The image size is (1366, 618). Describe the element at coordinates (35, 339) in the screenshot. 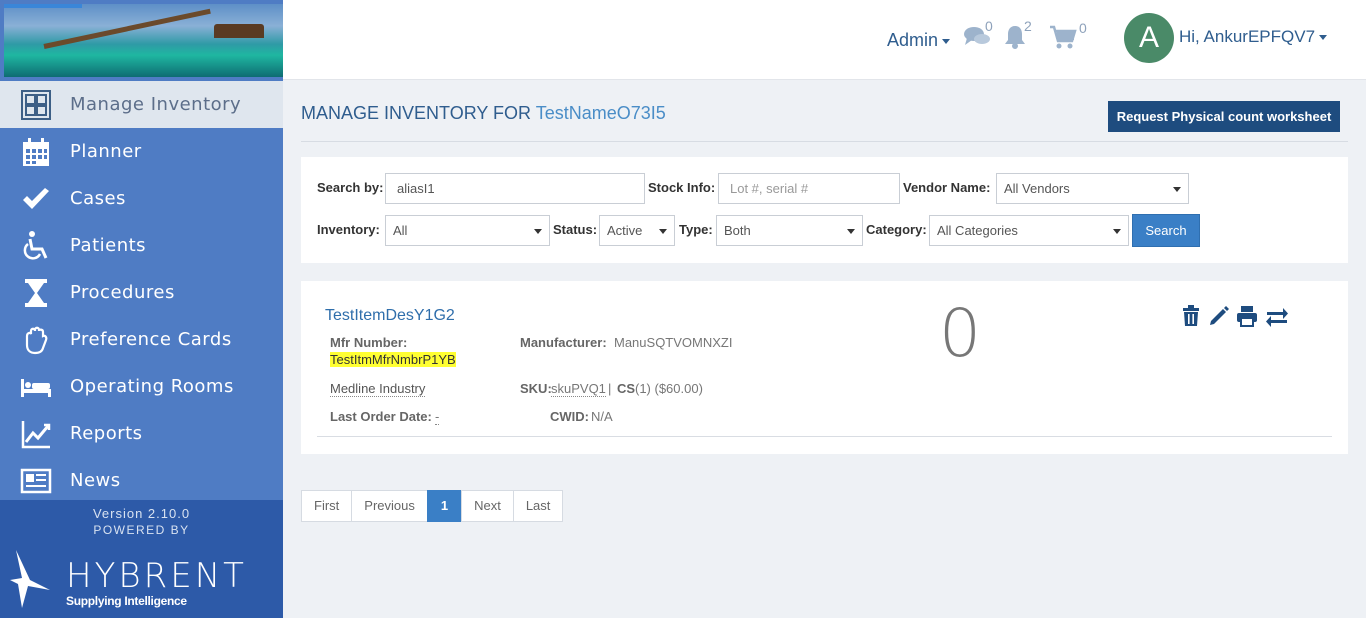

I see `hand-icon` at that location.